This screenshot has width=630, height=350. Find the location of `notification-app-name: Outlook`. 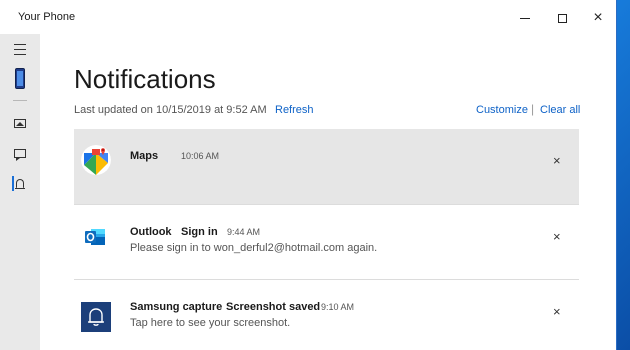

notification-app-name: Outlook is located at coordinates (151, 232).